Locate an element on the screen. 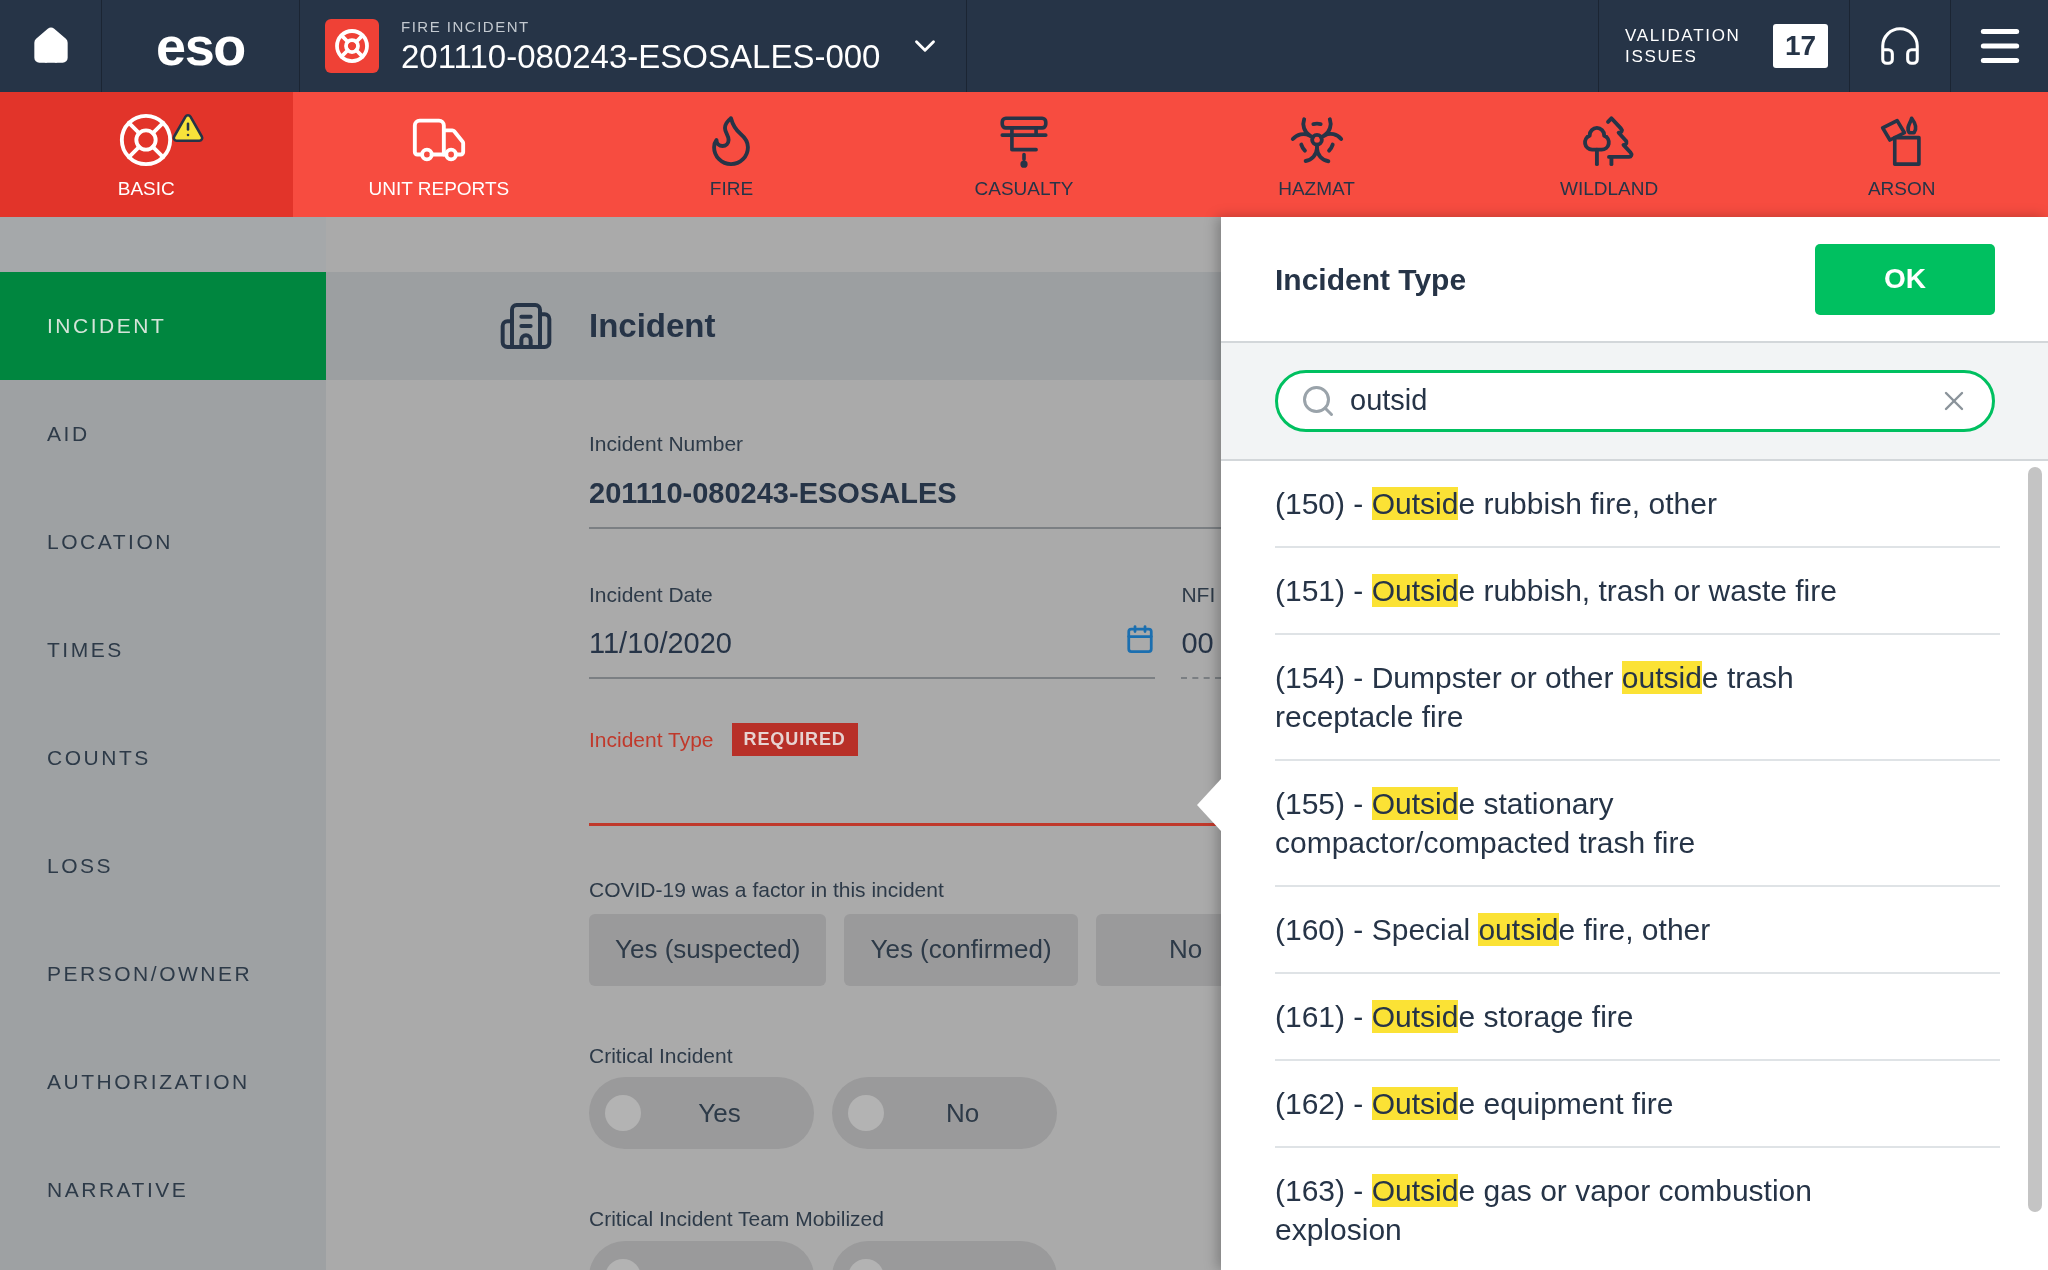 The width and height of the screenshot is (2048, 1270). module-tab: BASIC is located at coordinates (146, 154).